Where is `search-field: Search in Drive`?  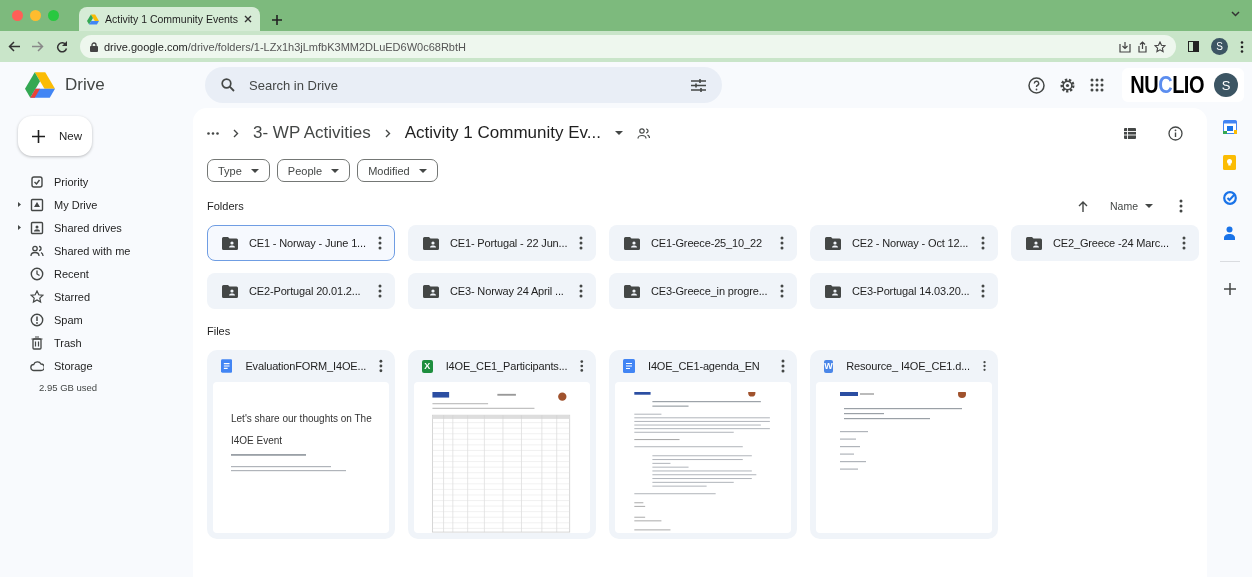 search-field: Search in Drive is located at coordinates (463, 85).